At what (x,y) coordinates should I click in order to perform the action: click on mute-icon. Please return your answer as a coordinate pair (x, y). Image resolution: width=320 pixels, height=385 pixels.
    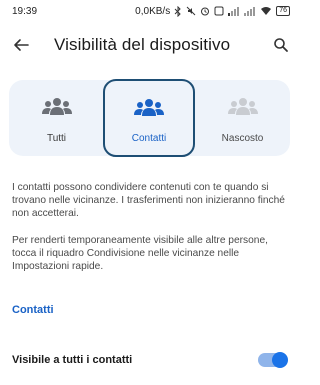
    Looking at the image, I should click on (191, 11).